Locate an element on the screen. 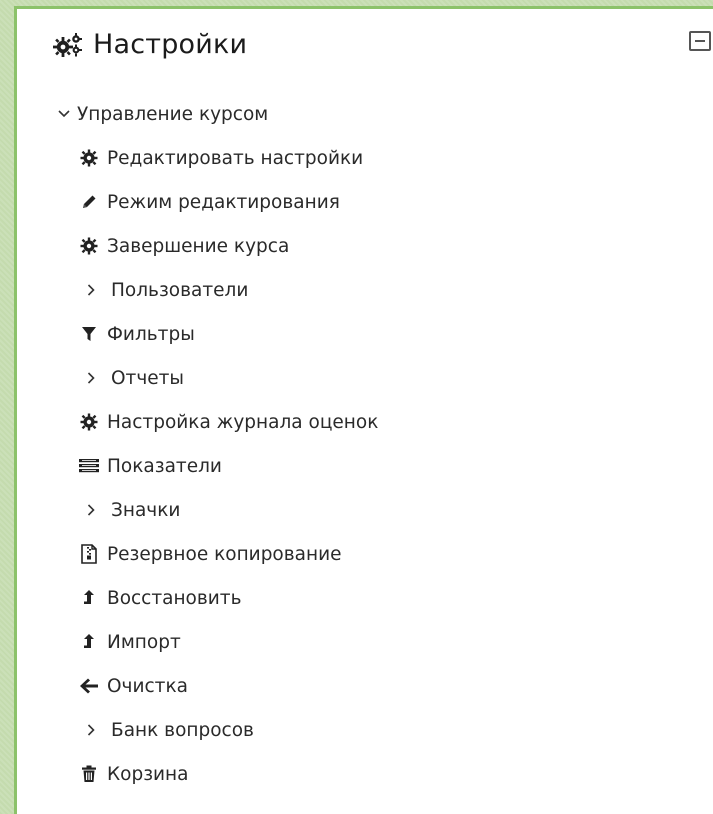 This screenshot has height=814, width=713. menu-item-reports: Отчеты is located at coordinates (133, 378).